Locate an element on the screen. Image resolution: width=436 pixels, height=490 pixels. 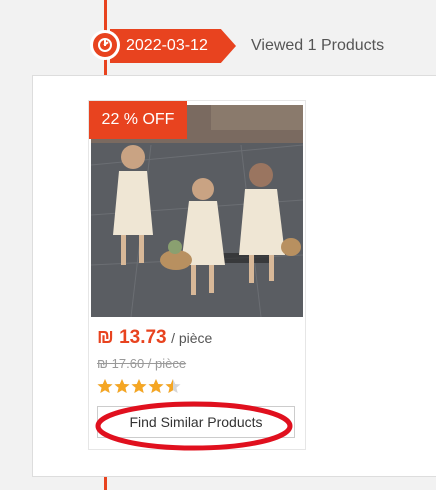
current-price: ₪ 13.73 is located at coordinates (132, 337).